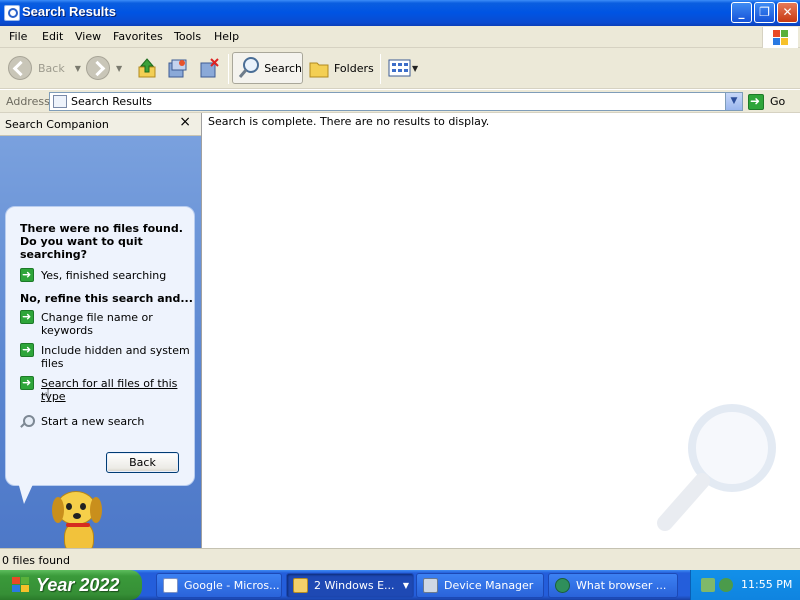  I want to click on up-folder-icon, so click(147, 68).